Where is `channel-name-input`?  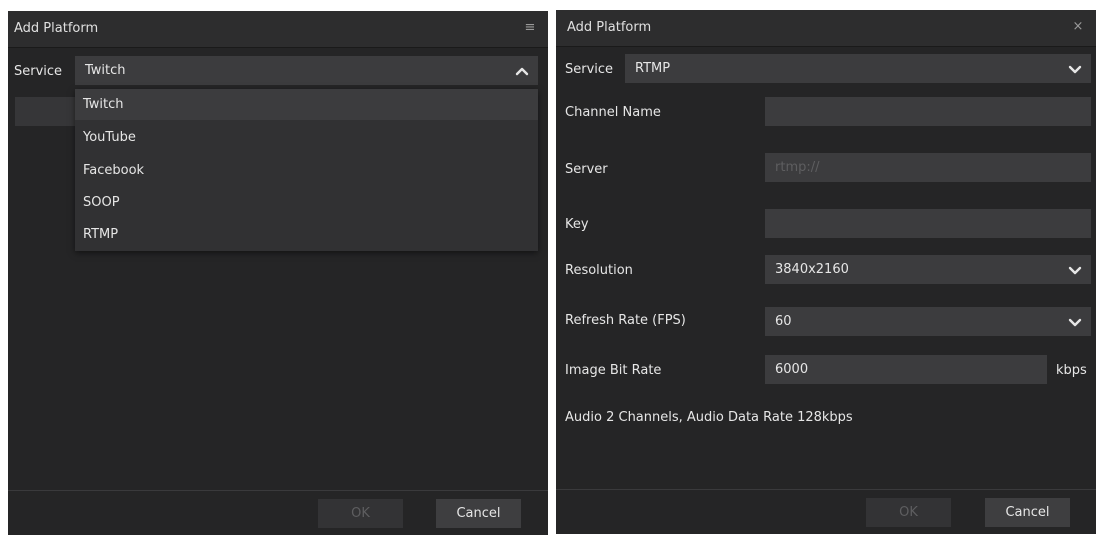
channel-name-input is located at coordinates (928, 111).